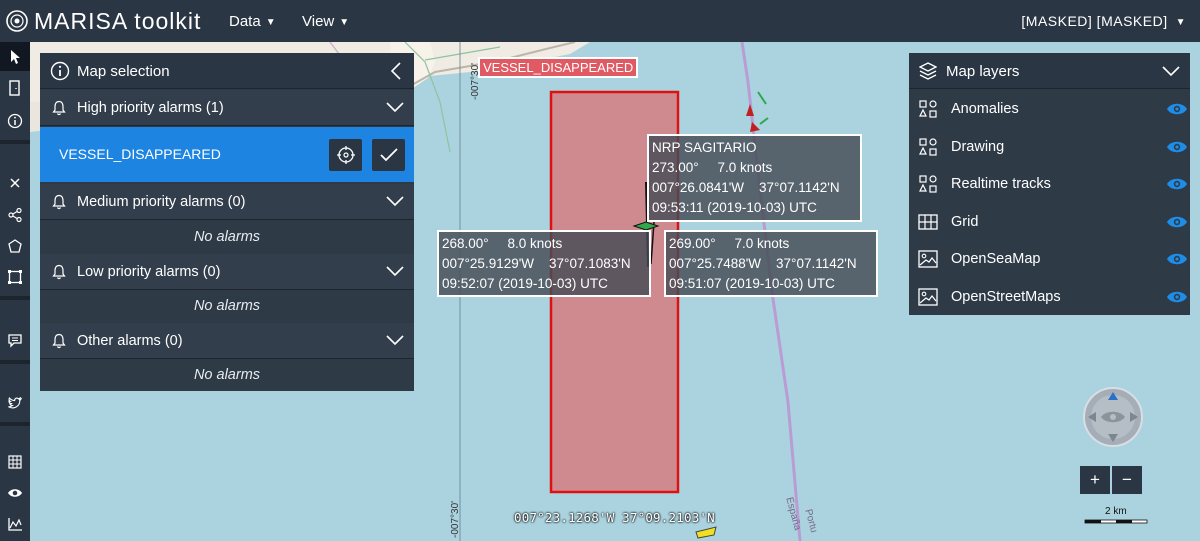 Image resolution: width=1200 pixels, height=541 pixels. What do you see at coordinates (1049, 71) in the screenshot?
I see `map-layers-header: Map layers` at bounding box center [1049, 71].